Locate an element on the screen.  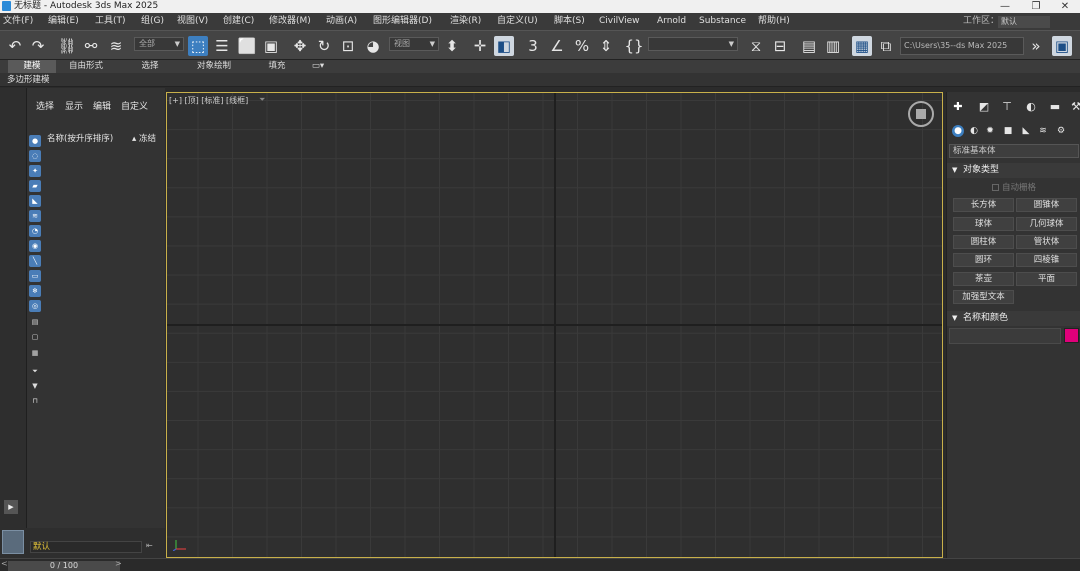
menu-customize: 自定义(U) is located at coordinates (517, 21).